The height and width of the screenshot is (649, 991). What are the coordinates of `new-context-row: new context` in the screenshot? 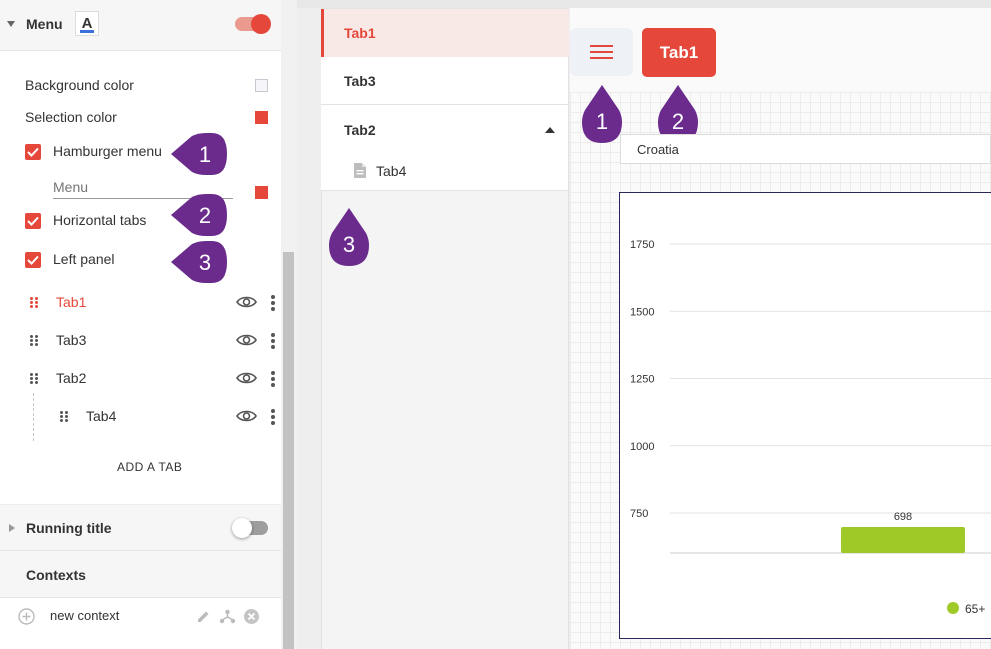 It's located at (140, 617).